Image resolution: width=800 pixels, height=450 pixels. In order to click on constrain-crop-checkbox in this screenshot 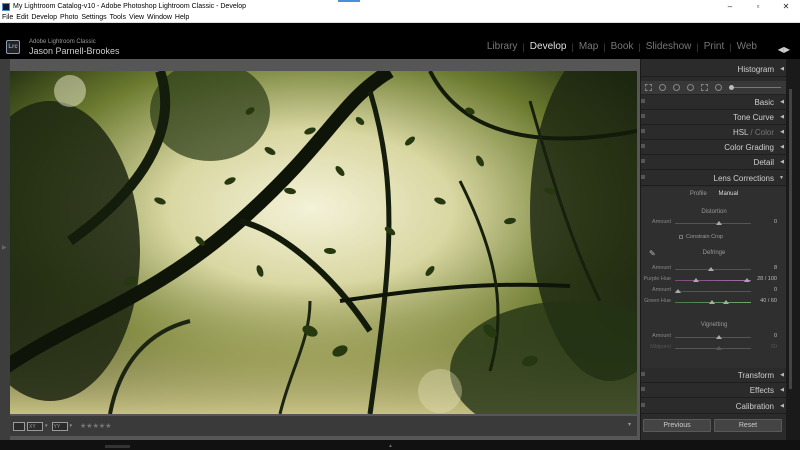, I will do `click(681, 237)`.